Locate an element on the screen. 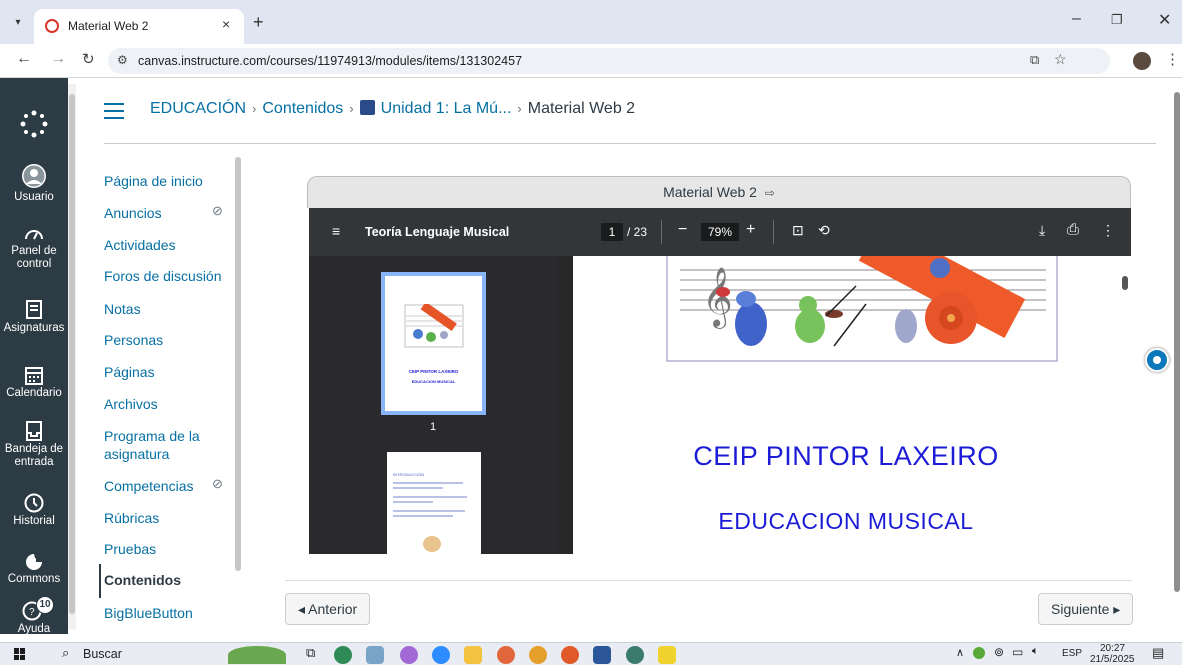 The height and width of the screenshot is (665, 1182). global-nav-user: Usuario is located at coordinates (34, 183).